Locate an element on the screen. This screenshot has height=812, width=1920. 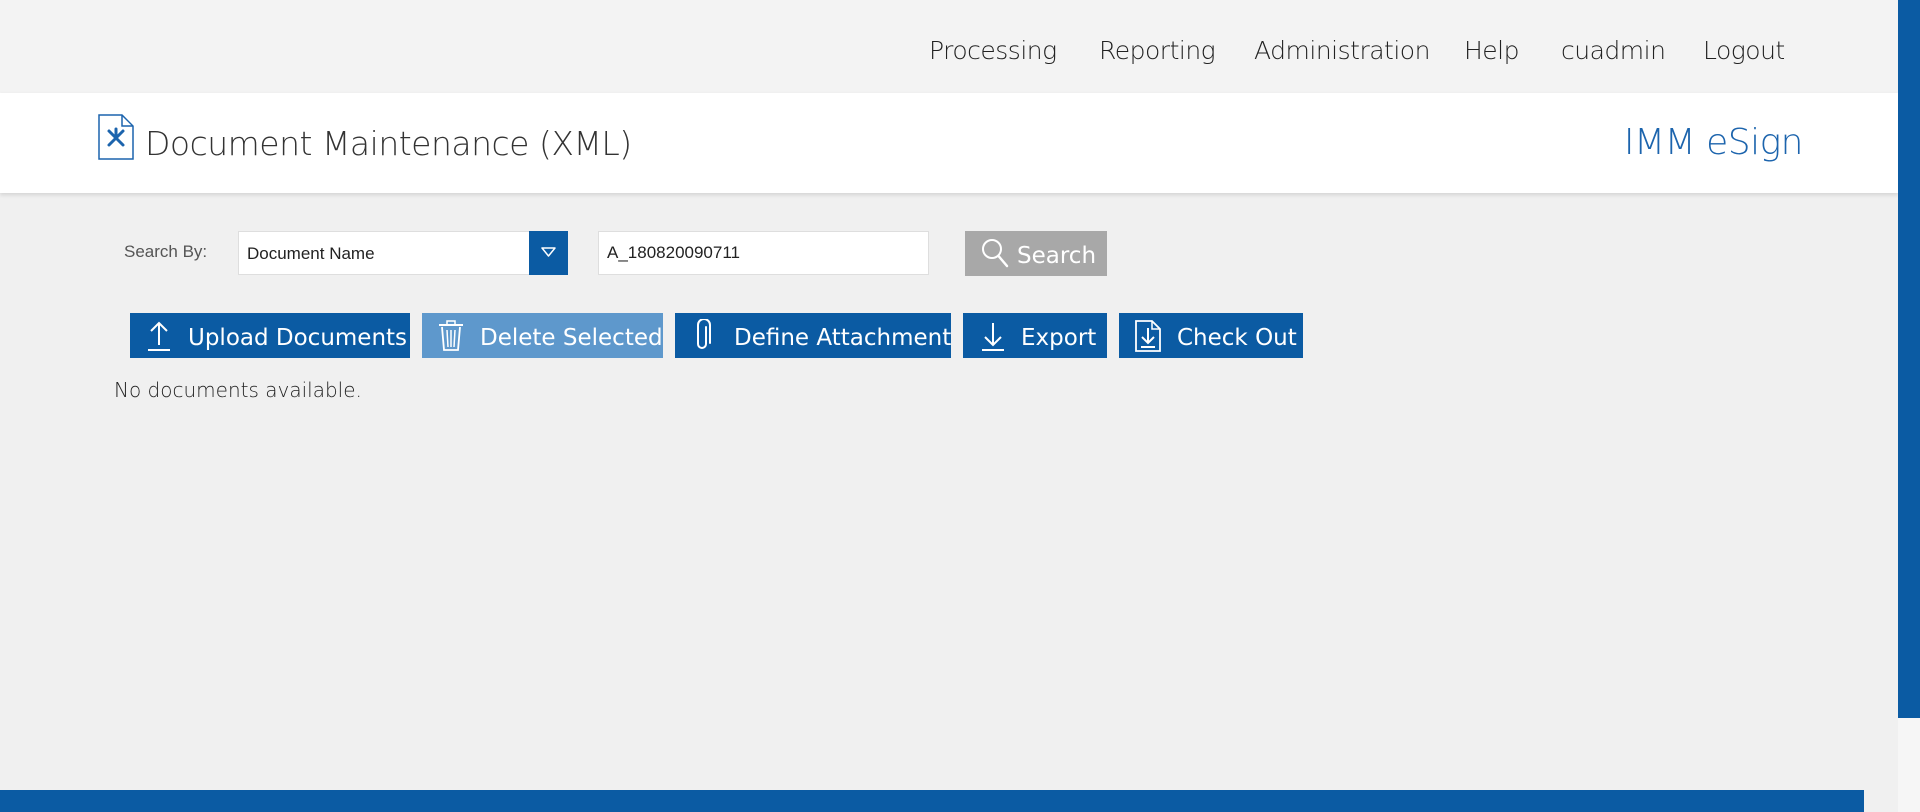
search-field-select: Document Name is located at coordinates (403, 253).